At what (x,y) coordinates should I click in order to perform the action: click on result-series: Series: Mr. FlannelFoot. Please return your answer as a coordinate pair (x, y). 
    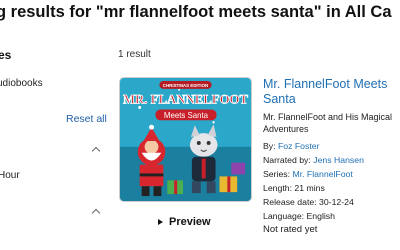
    Looking at the image, I should click on (308, 174).